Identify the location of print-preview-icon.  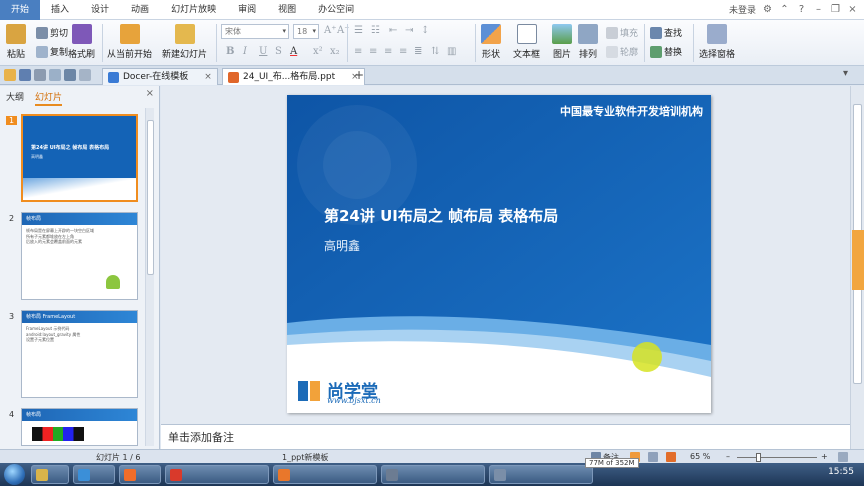
(55, 75).